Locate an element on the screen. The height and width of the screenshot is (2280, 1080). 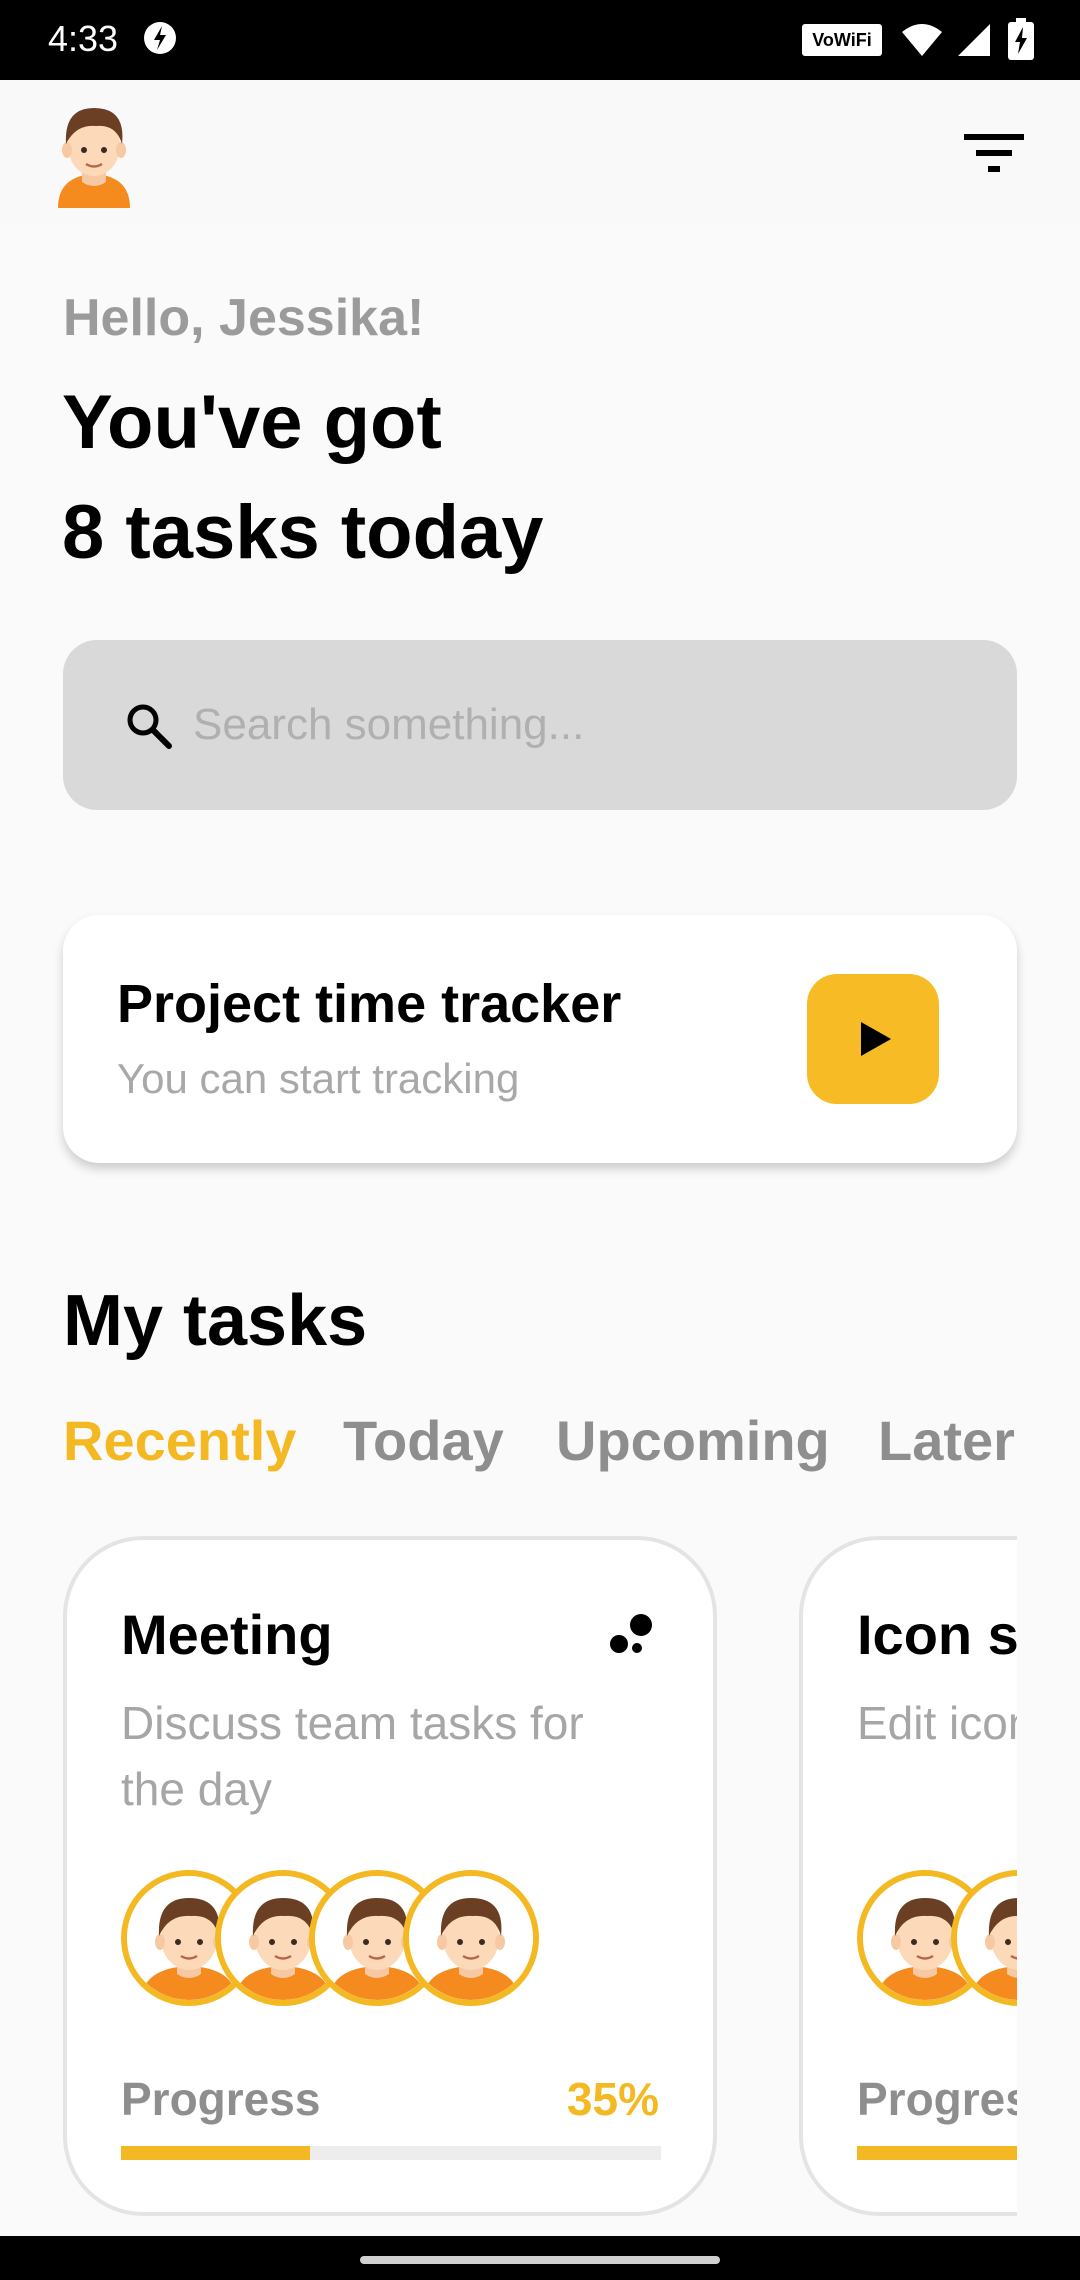
start-tracking-button is located at coordinates (873, 1039).